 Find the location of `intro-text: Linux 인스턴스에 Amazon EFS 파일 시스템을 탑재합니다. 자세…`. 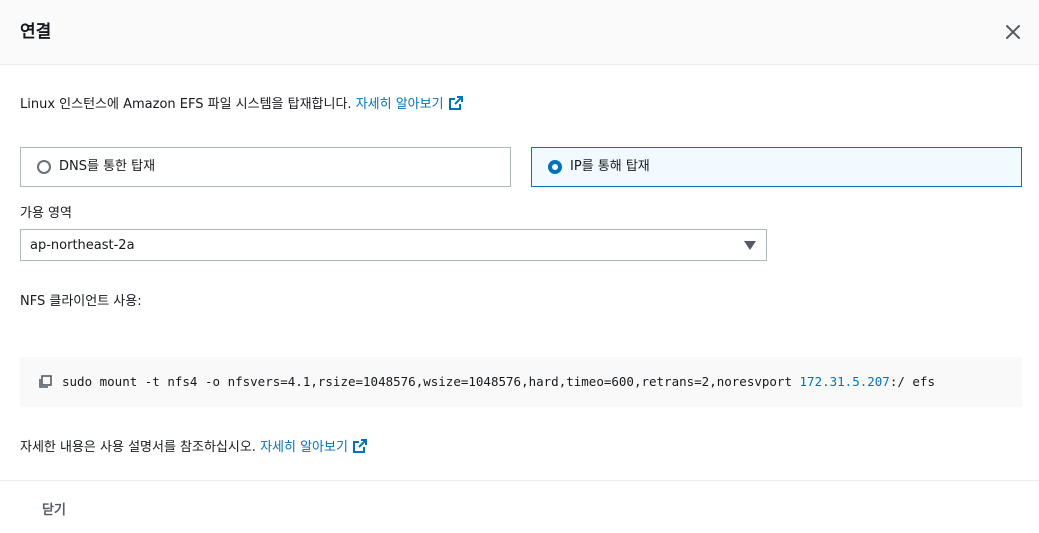

intro-text: Linux 인스턴스에 Amazon EFS 파일 시스템을 탑재합니다. 자세… is located at coordinates (241, 105).